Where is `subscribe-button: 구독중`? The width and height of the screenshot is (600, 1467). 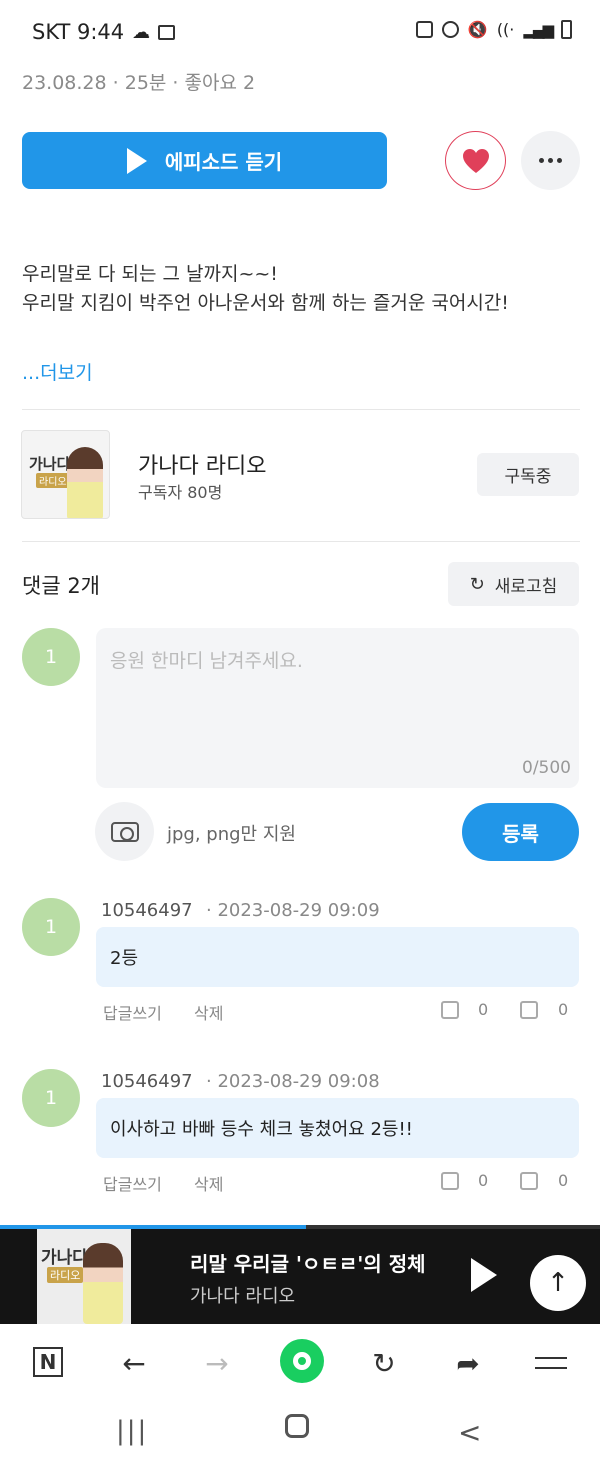 subscribe-button: 구독중 is located at coordinates (528, 474).